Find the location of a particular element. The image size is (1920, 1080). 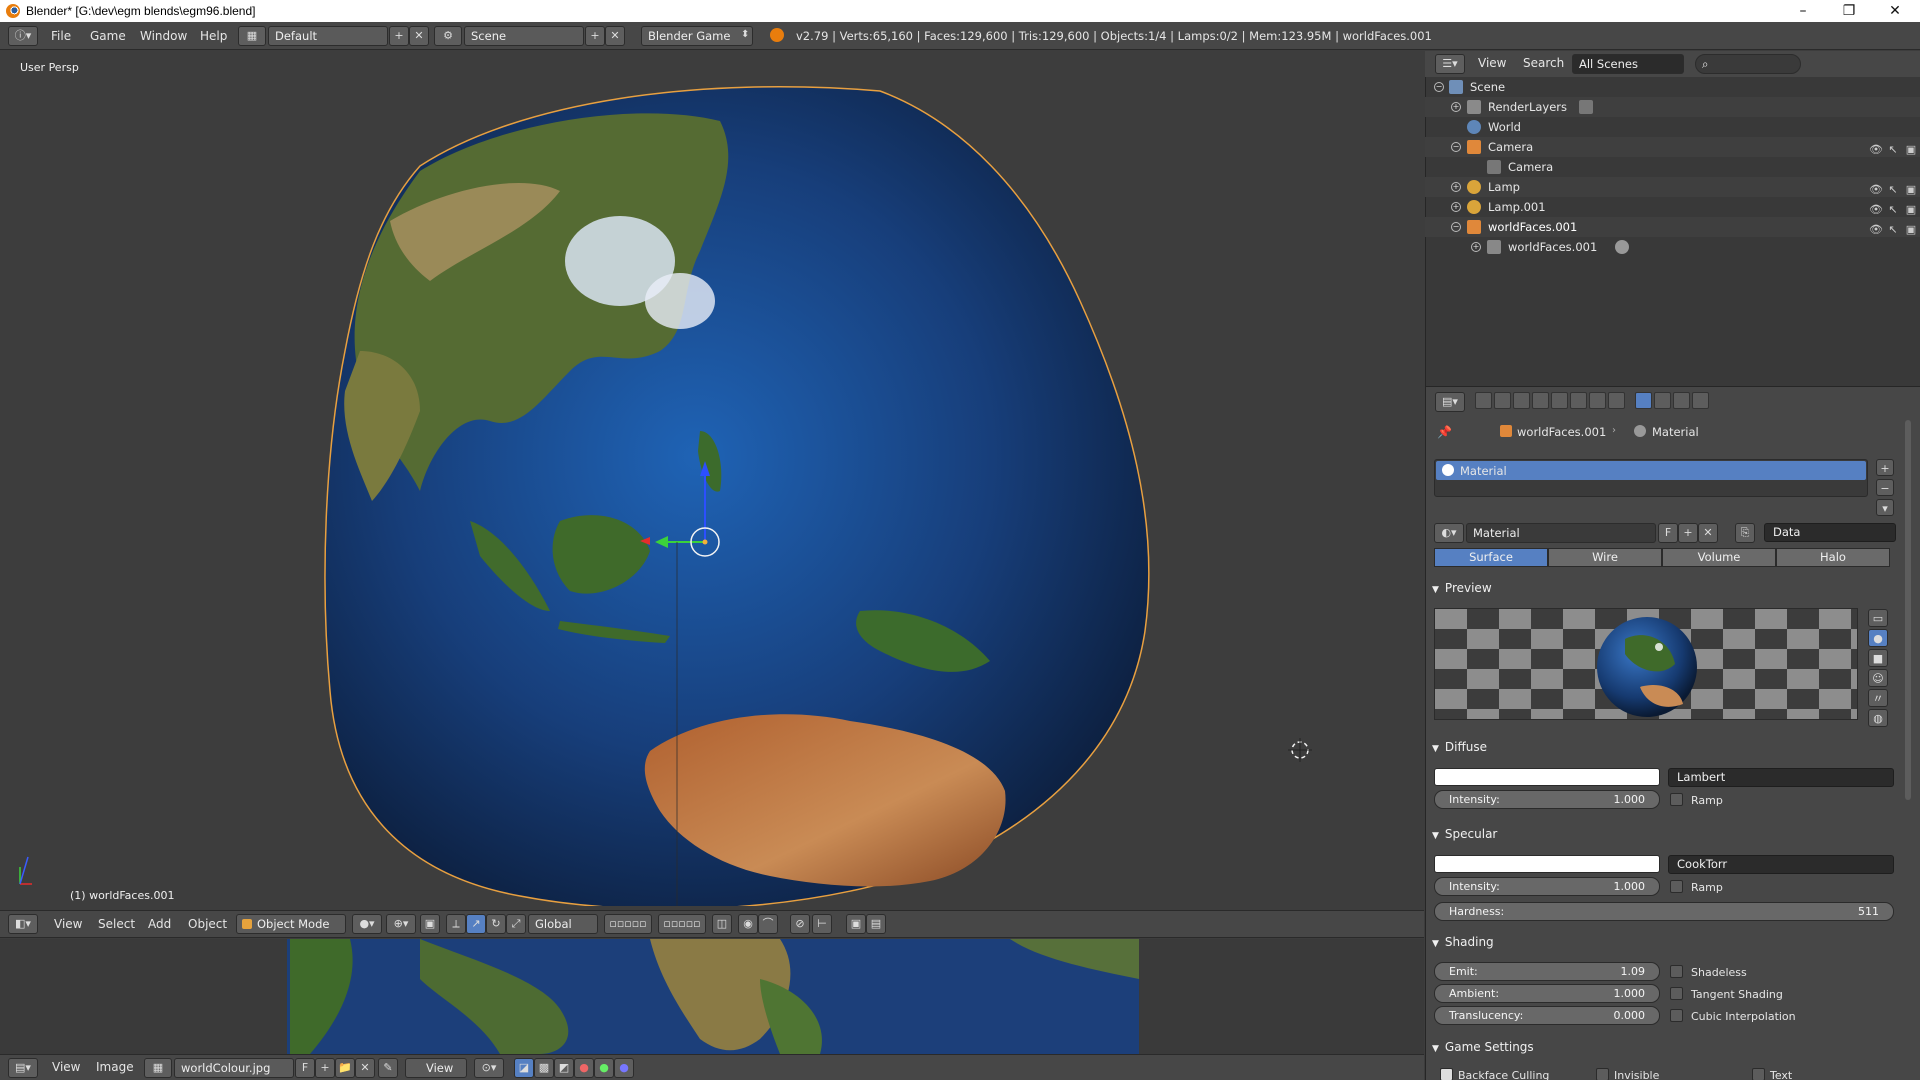

texture-tab-icon is located at coordinates (1662, 400).